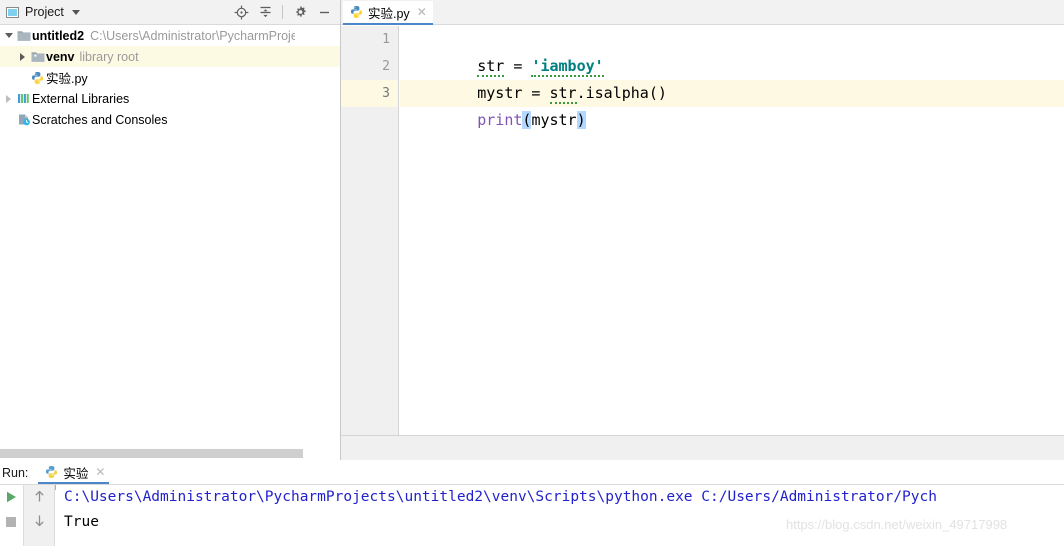 Image resolution: width=1064 pixels, height=546 pixels. What do you see at coordinates (151, 453) in the screenshot?
I see `project-horizontal-scrollbar` at bounding box center [151, 453].